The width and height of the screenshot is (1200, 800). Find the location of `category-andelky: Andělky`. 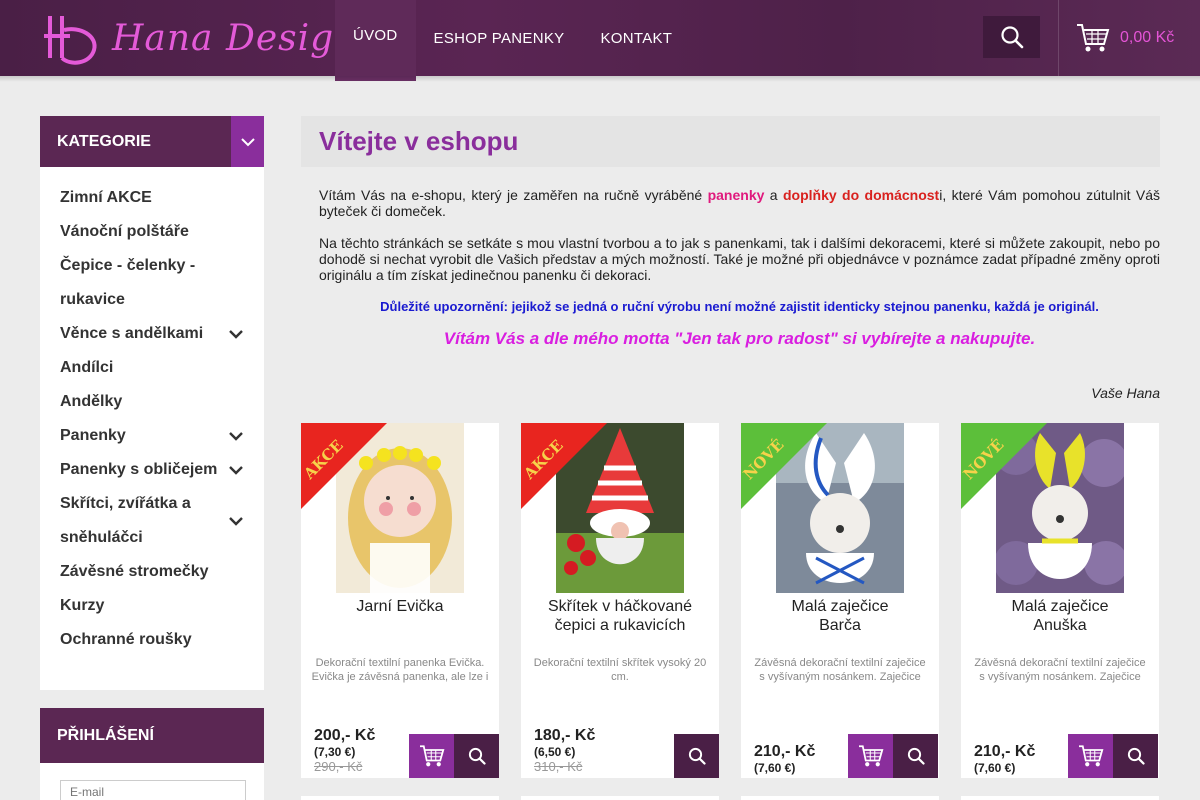

category-andelky: Andělky is located at coordinates (152, 402).